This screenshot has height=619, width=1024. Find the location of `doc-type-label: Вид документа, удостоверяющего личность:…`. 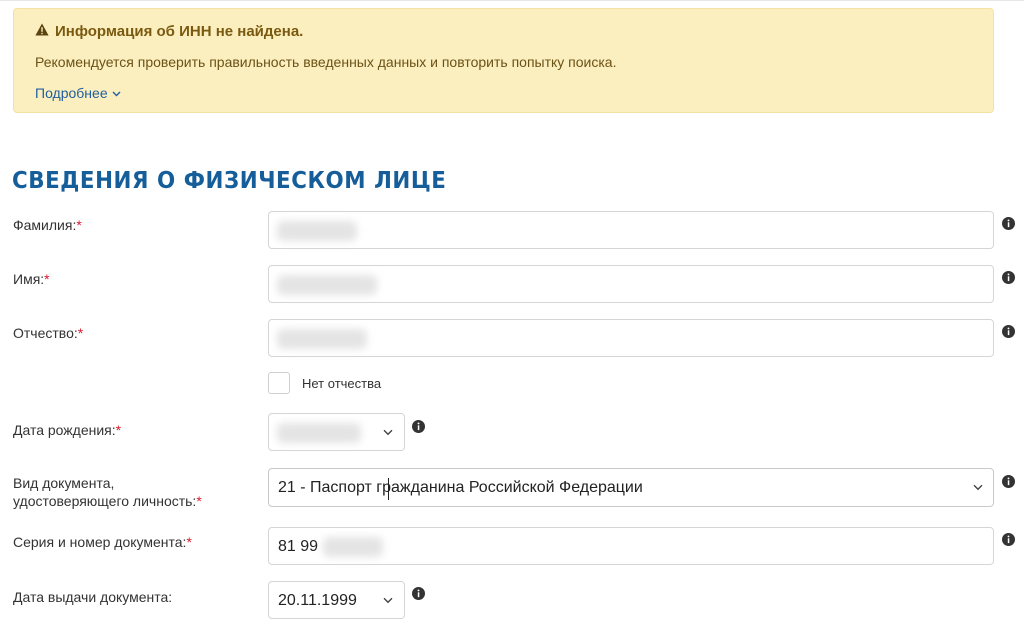

doc-type-label: Вид документа, удостоверяющего личность:… is located at coordinates (107, 492).